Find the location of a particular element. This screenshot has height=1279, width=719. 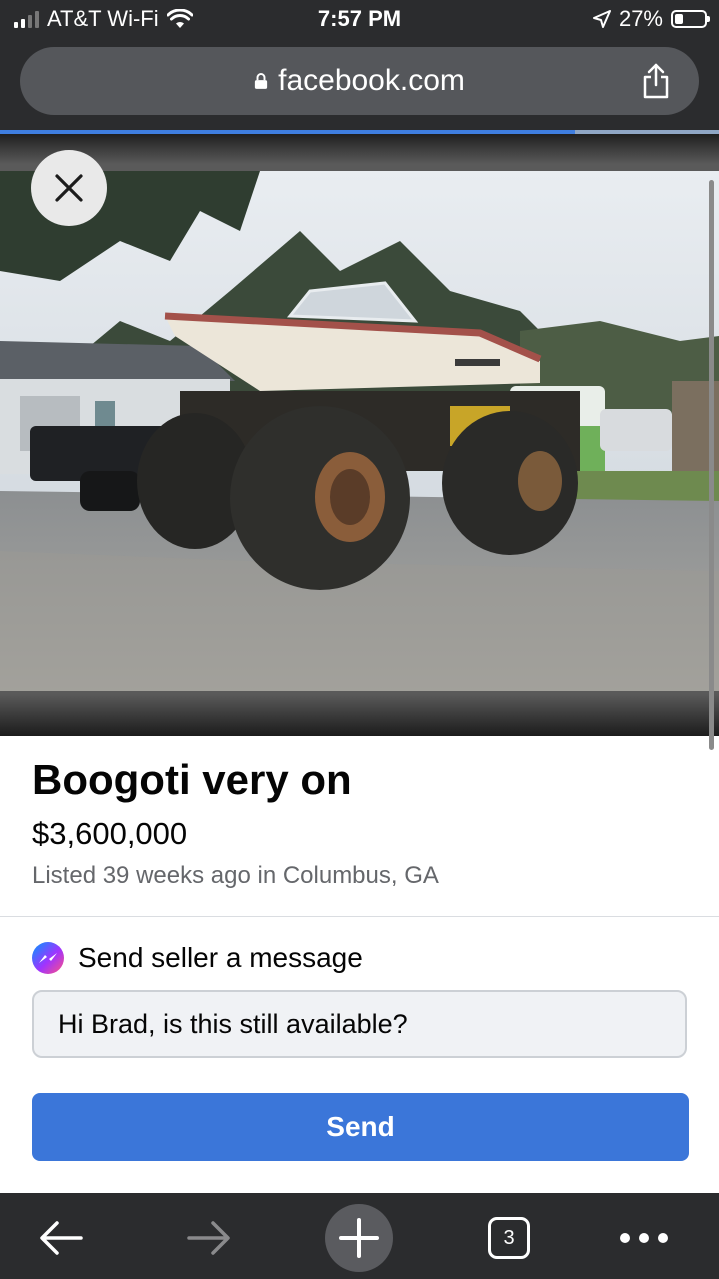

back-button is located at coordinates (61, 1238).